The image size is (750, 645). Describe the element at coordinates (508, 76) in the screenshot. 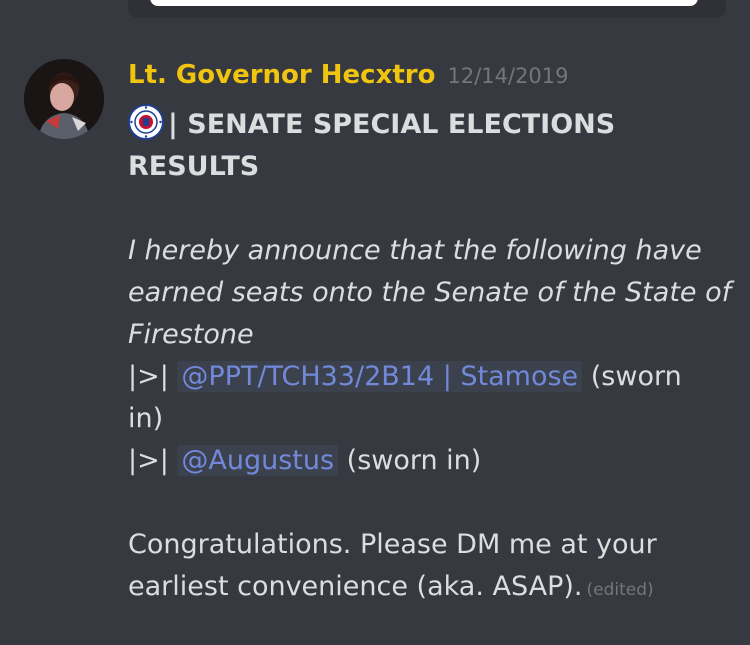

I see `message-timestamp: 12/14/2019` at that location.